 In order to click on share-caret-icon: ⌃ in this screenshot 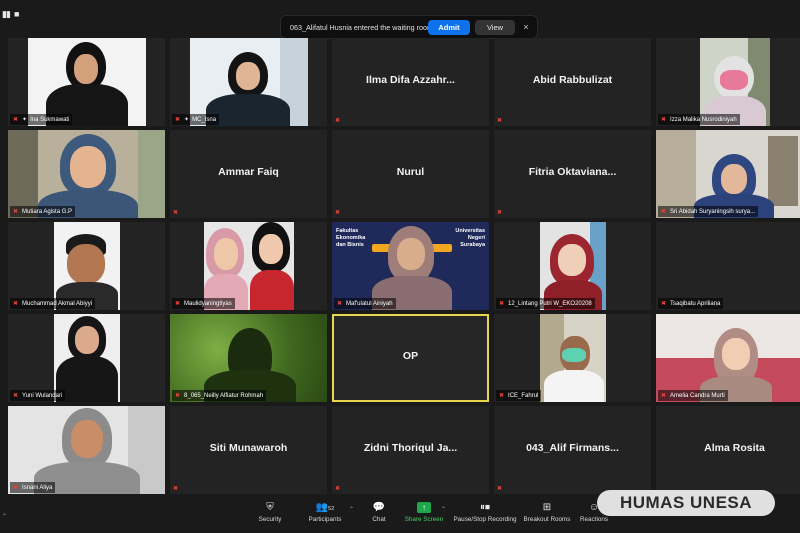, I will do `click(443, 509)`.